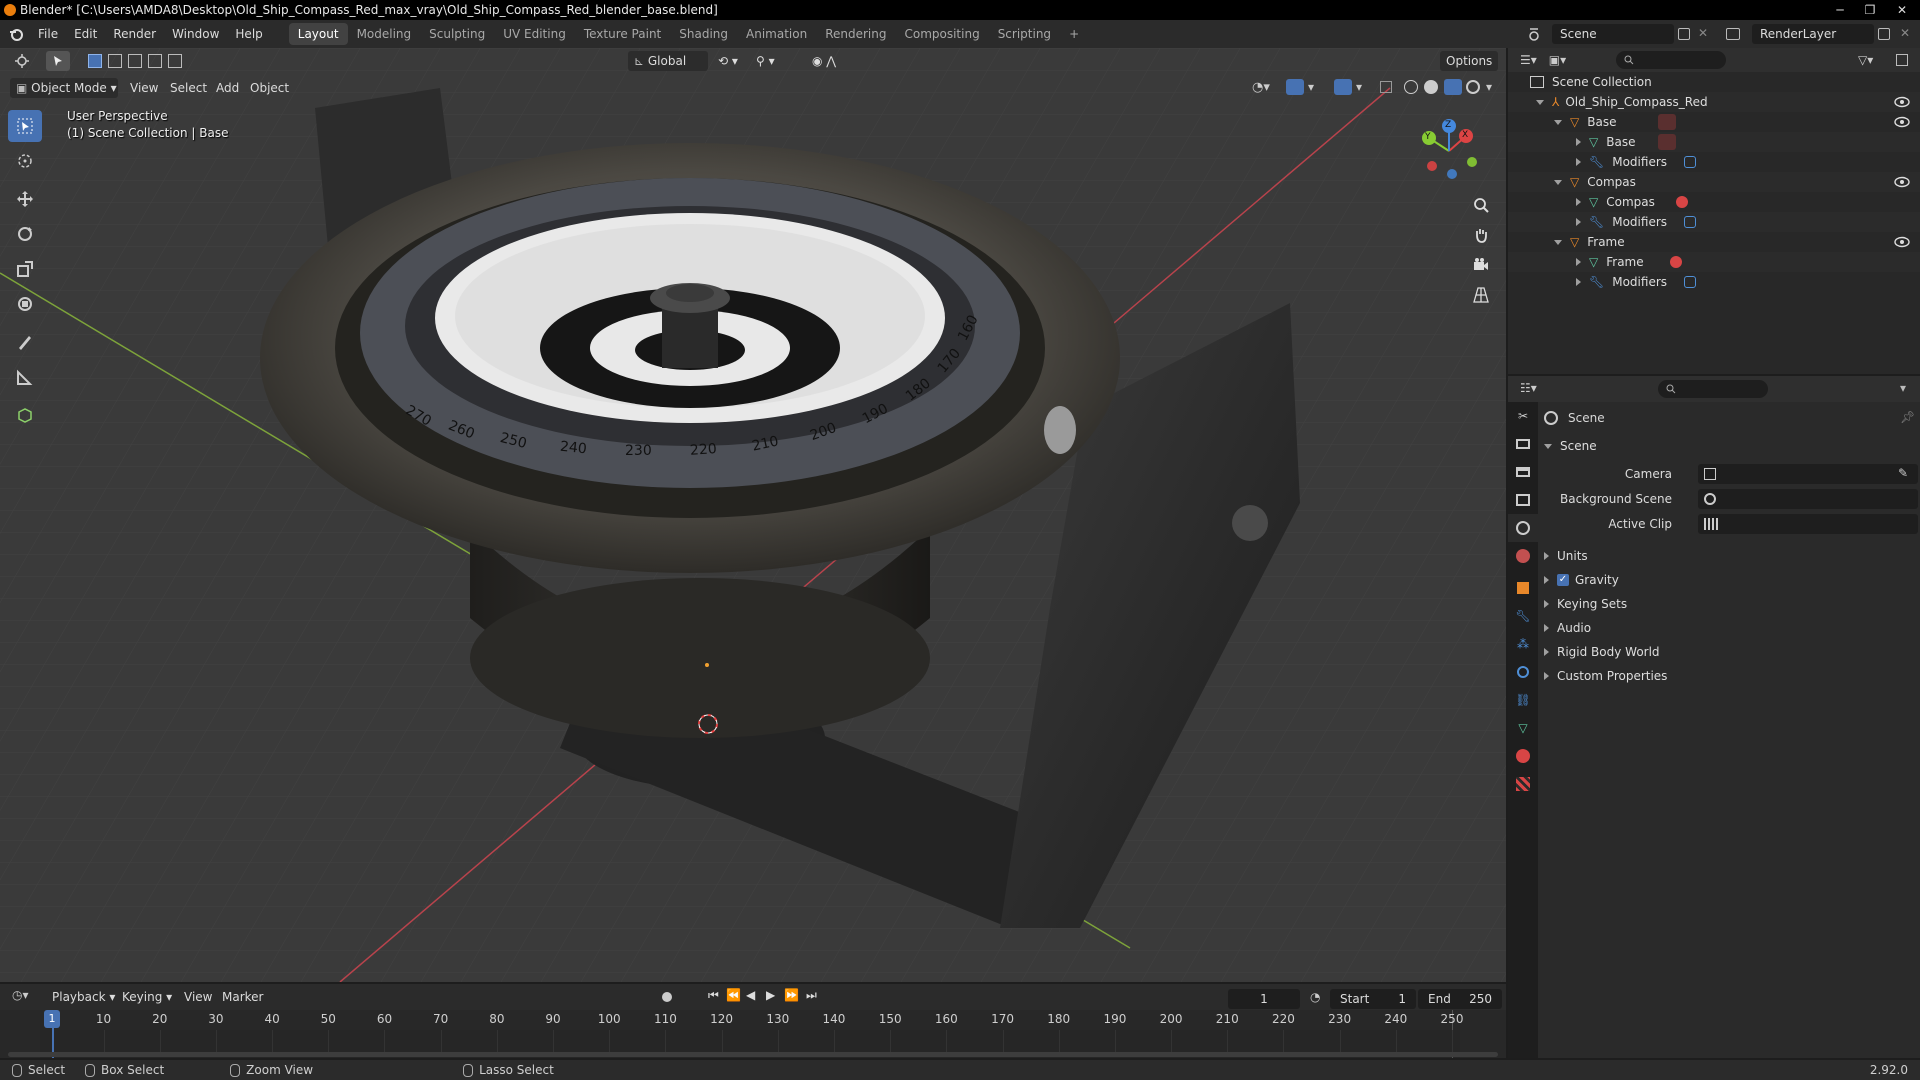 The width and height of the screenshot is (1920, 1080). What do you see at coordinates (703, 34) in the screenshot?
I see `tab-shading: Shading` at bounding box center [703, 34].